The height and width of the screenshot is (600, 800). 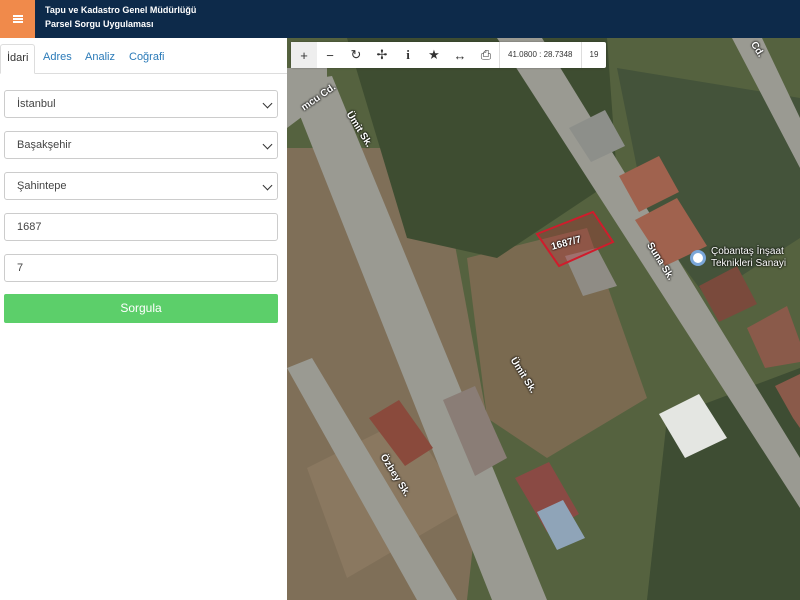 I want to click on hamburger-icon, so click(x=17, y=19).